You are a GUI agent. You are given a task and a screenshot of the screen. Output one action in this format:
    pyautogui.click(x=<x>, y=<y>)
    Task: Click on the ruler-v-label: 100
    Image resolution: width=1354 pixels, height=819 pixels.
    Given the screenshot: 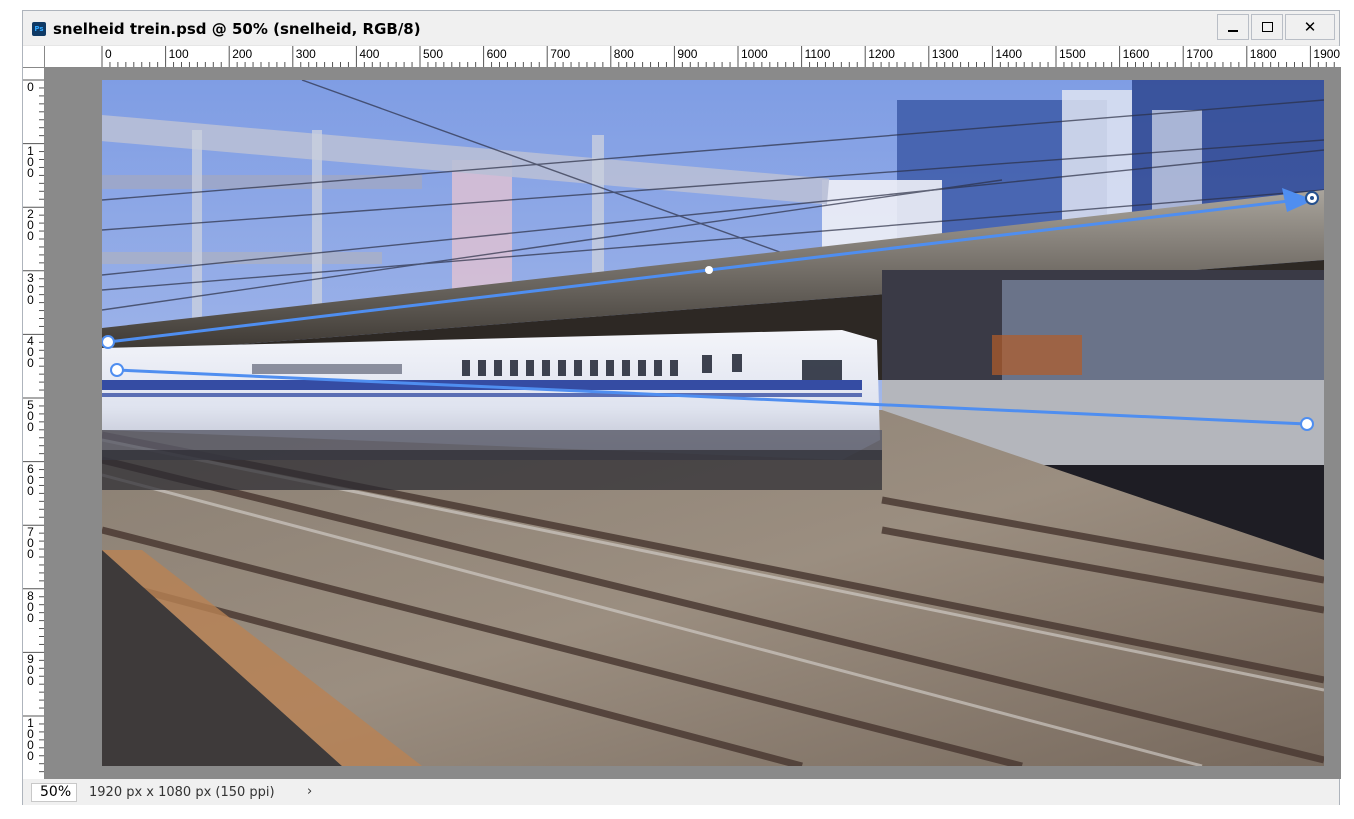 What is the action you would take?
    pyautogui.click(x=30, y=161)
    